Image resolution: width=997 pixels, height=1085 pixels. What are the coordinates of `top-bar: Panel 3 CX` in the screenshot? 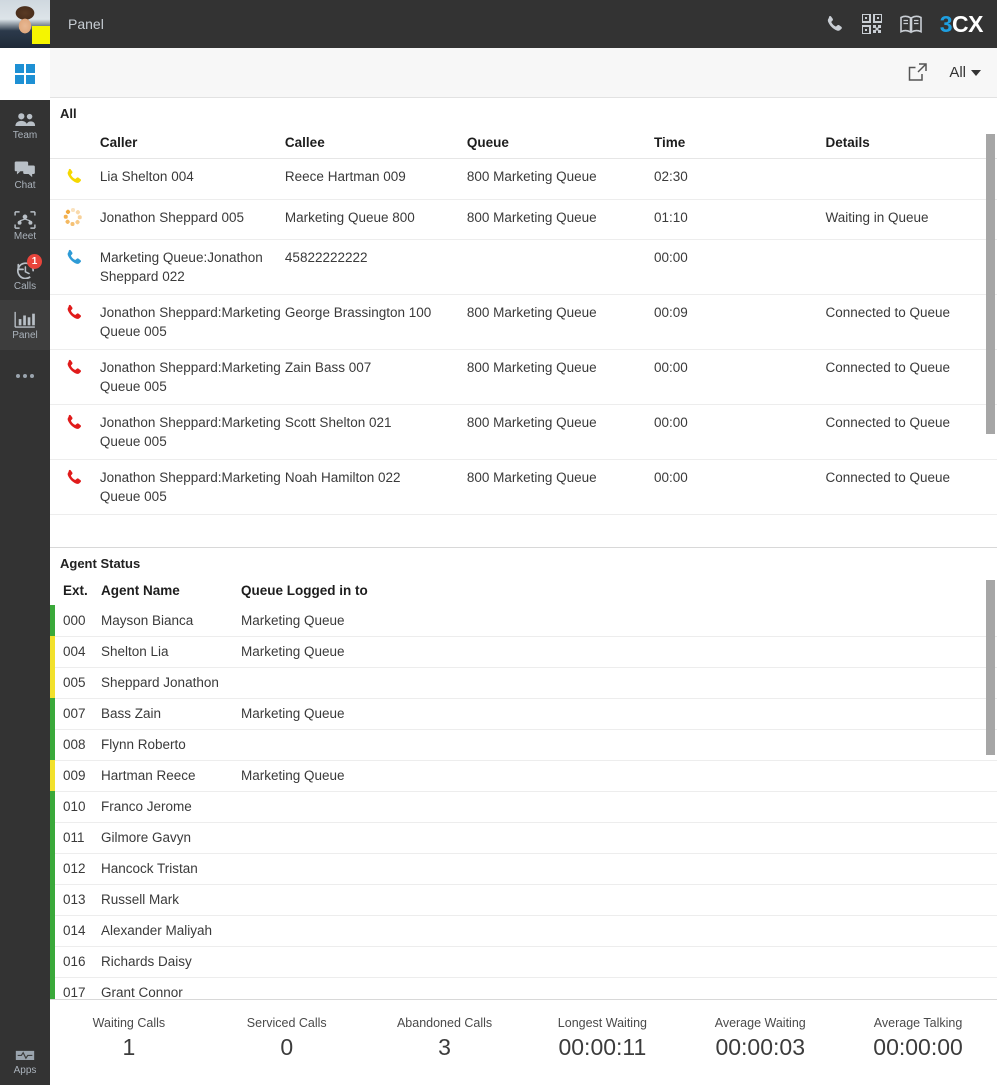 It's located at (523, 24).